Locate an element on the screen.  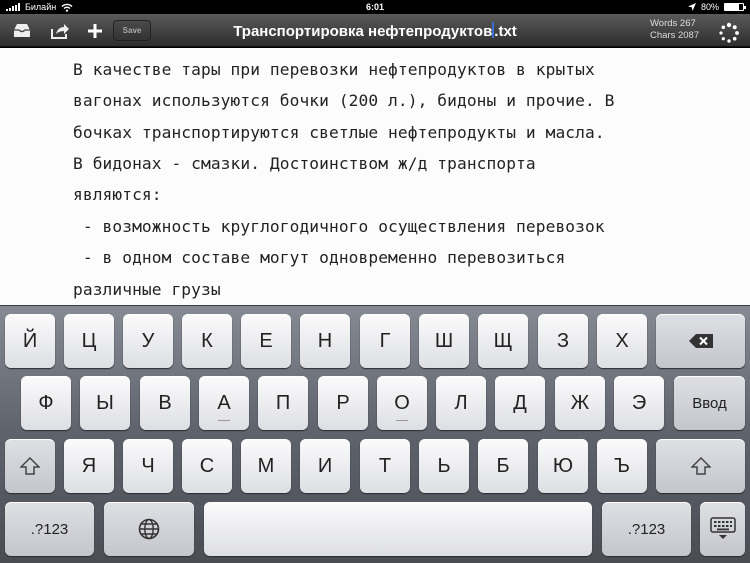
keyboard-hide-icon is located at coordinates (722, 528).